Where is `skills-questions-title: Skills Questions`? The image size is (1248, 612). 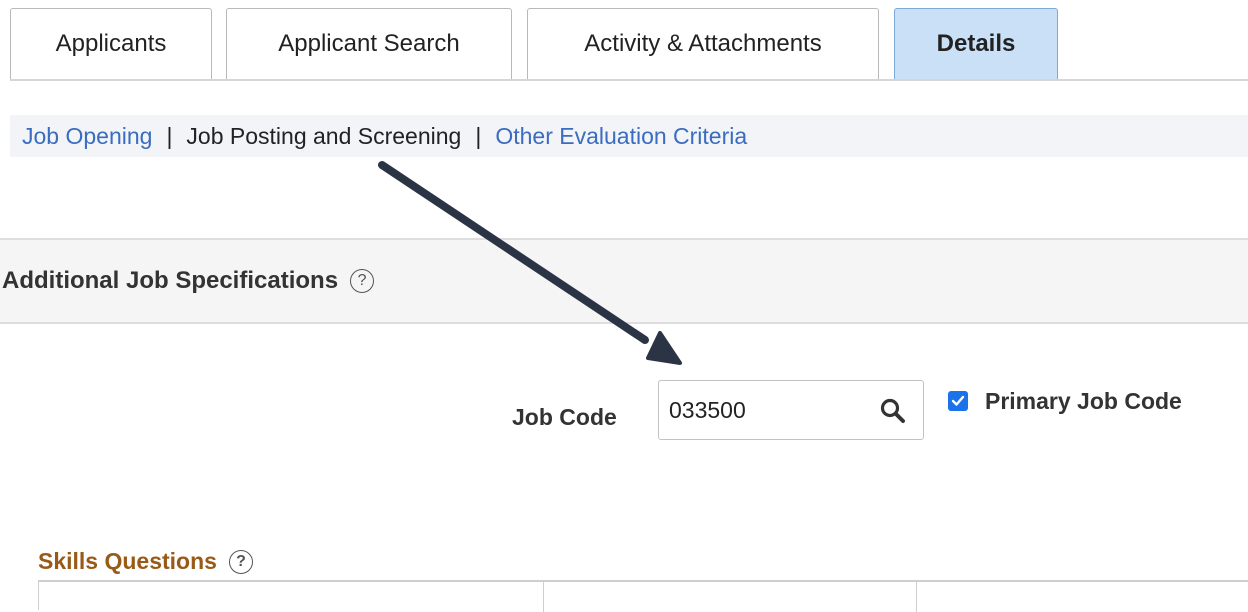 skills-questions-title: Skills Questions is located at coordinates (127, 561).